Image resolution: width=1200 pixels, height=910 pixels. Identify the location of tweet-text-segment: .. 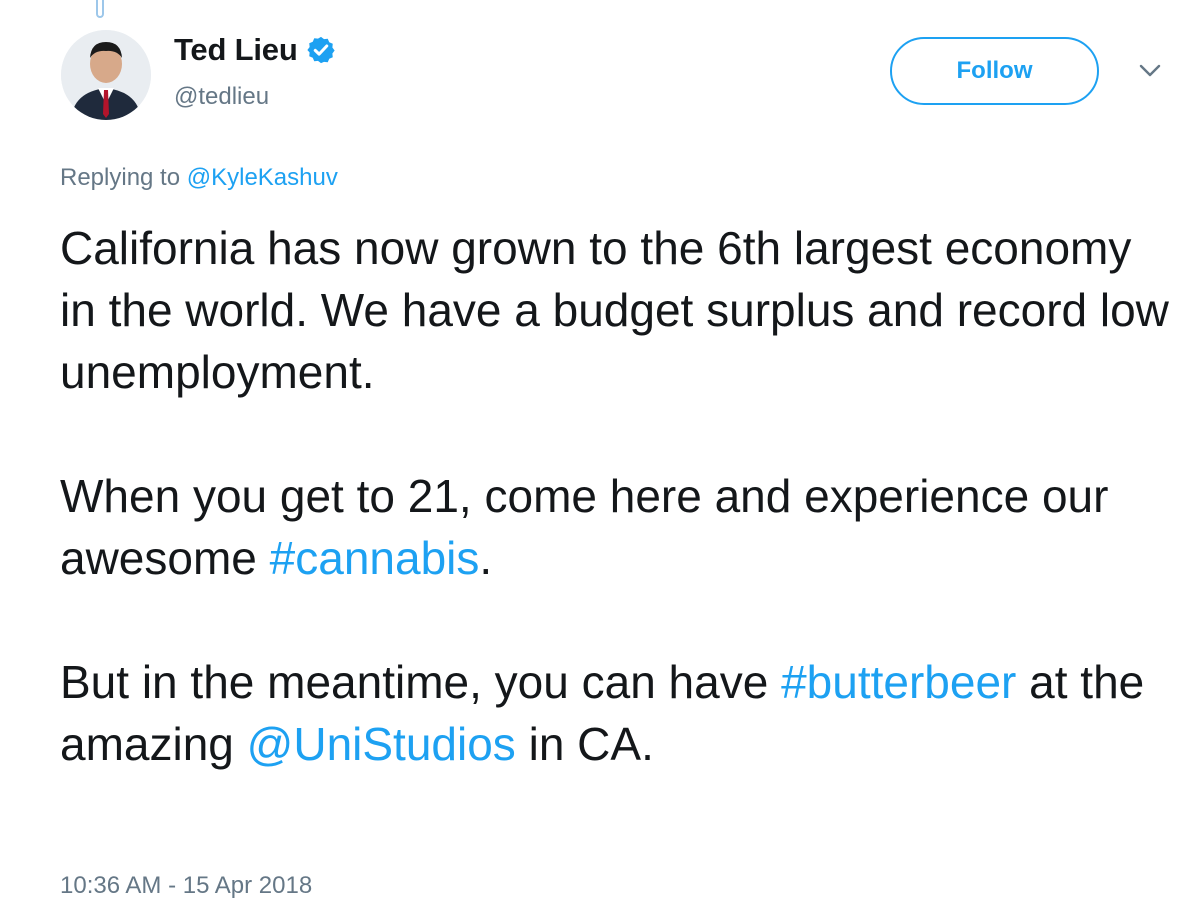
(486, 558).